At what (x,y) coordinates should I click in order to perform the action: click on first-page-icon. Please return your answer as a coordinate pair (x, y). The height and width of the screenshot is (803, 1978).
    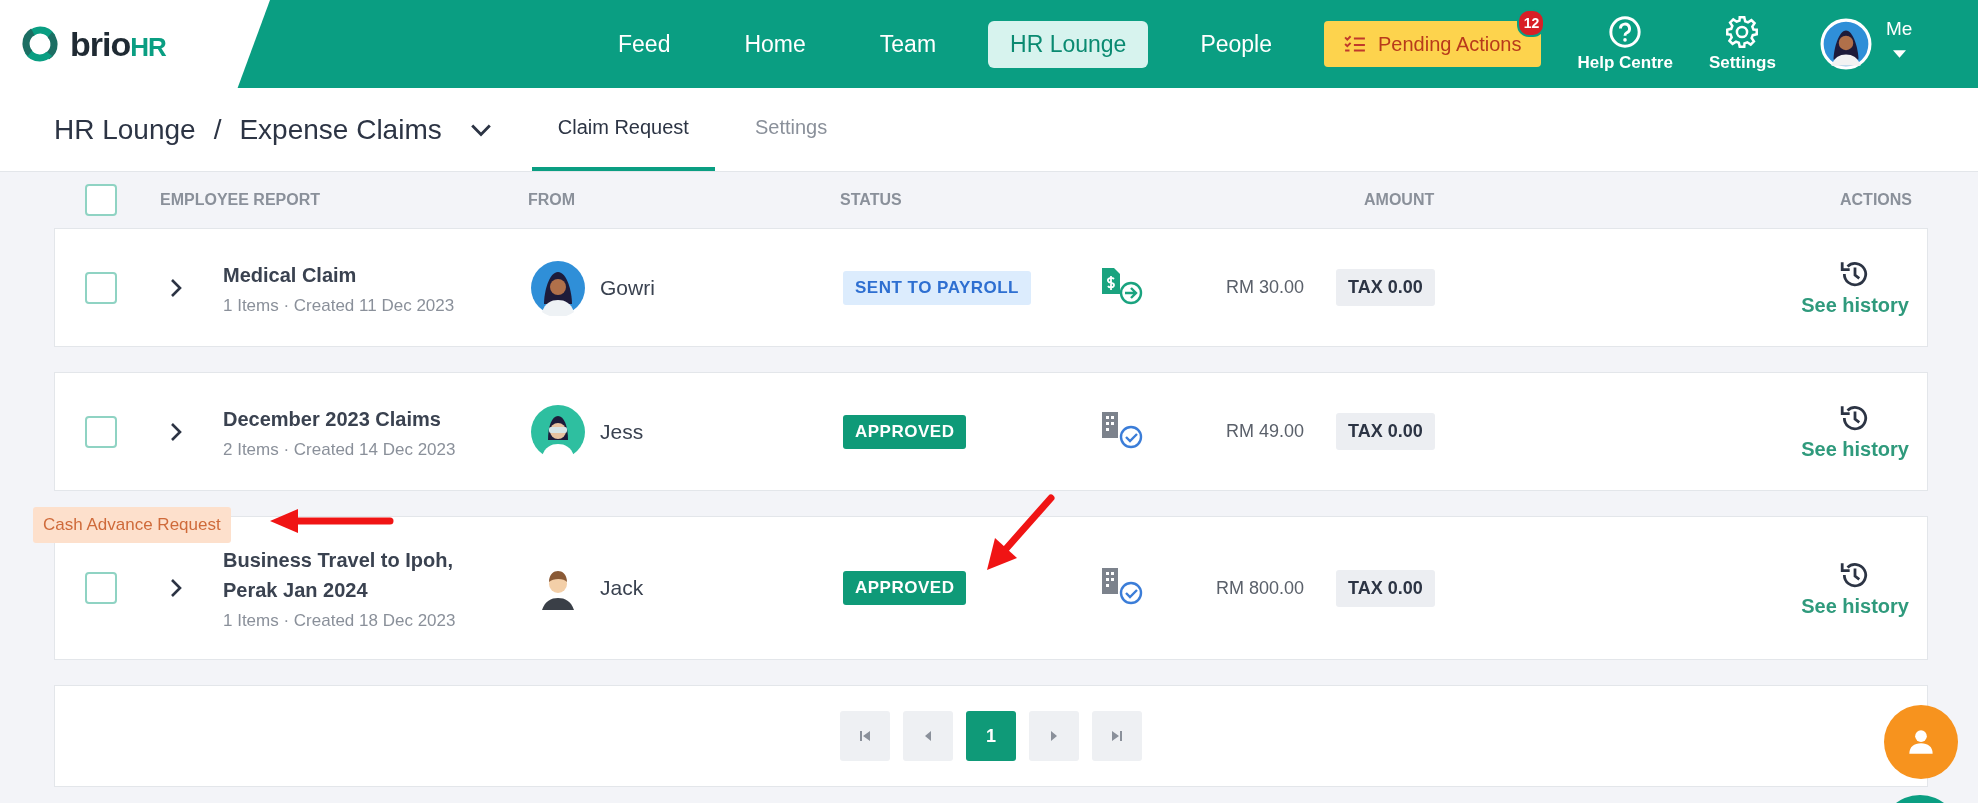
    Looking at the image, I should click on (865, 736).